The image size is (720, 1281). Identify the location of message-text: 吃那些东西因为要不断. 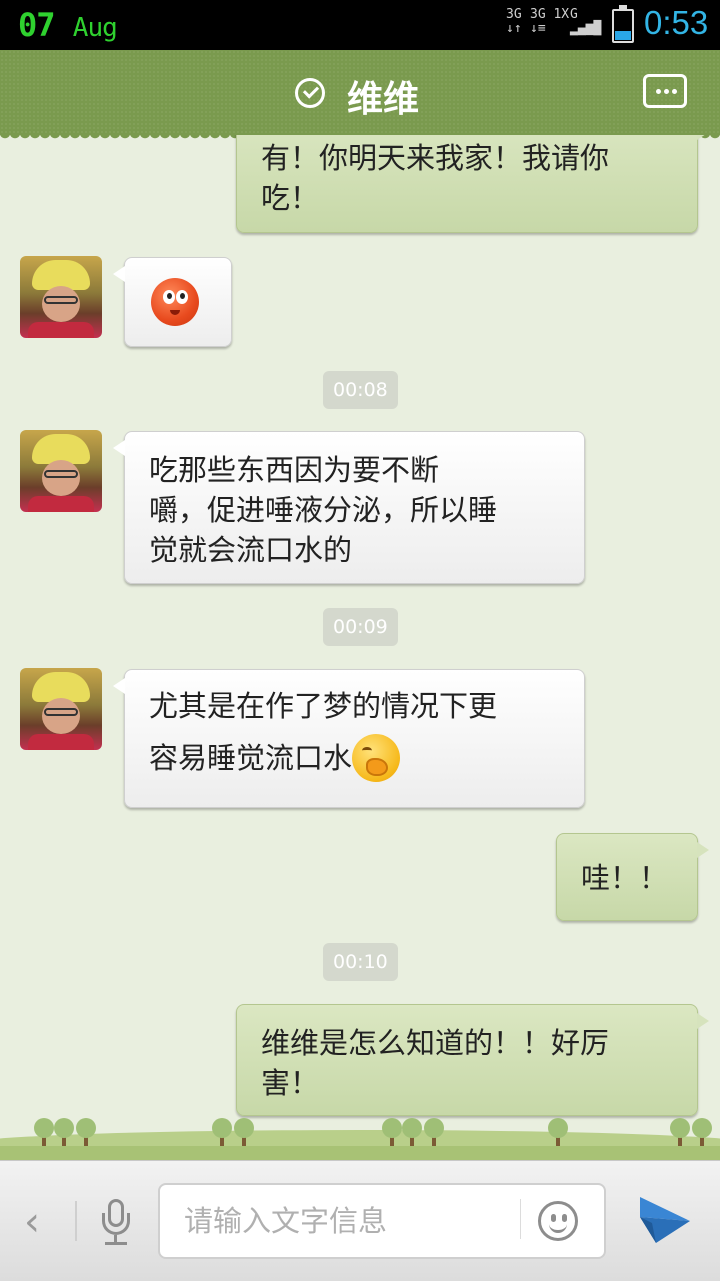
(294, 470).